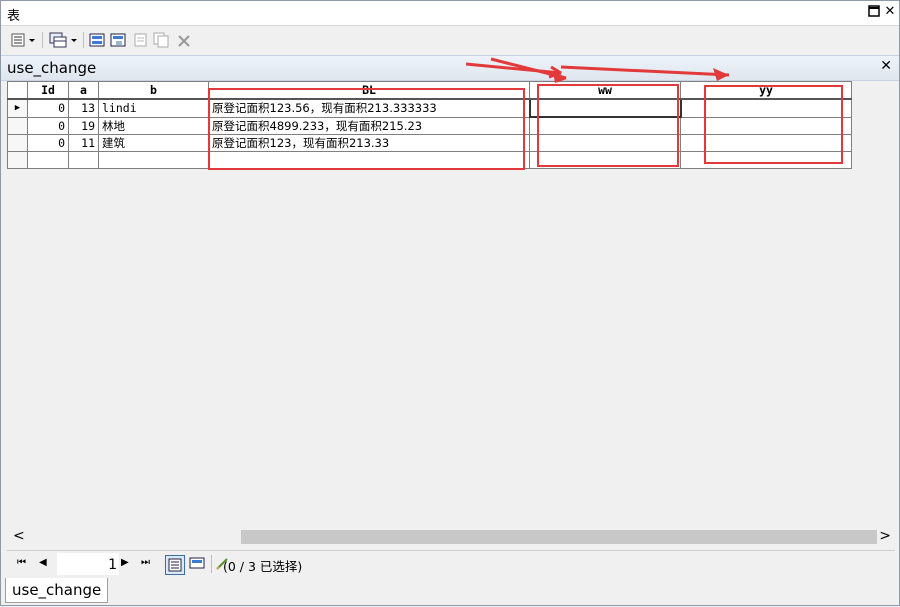  What do you see at coordinates (369, 143) in the screenshot?
I see `cell-bl: 原登记面积123，现有面积213.33` at bounding box center [369, 143].